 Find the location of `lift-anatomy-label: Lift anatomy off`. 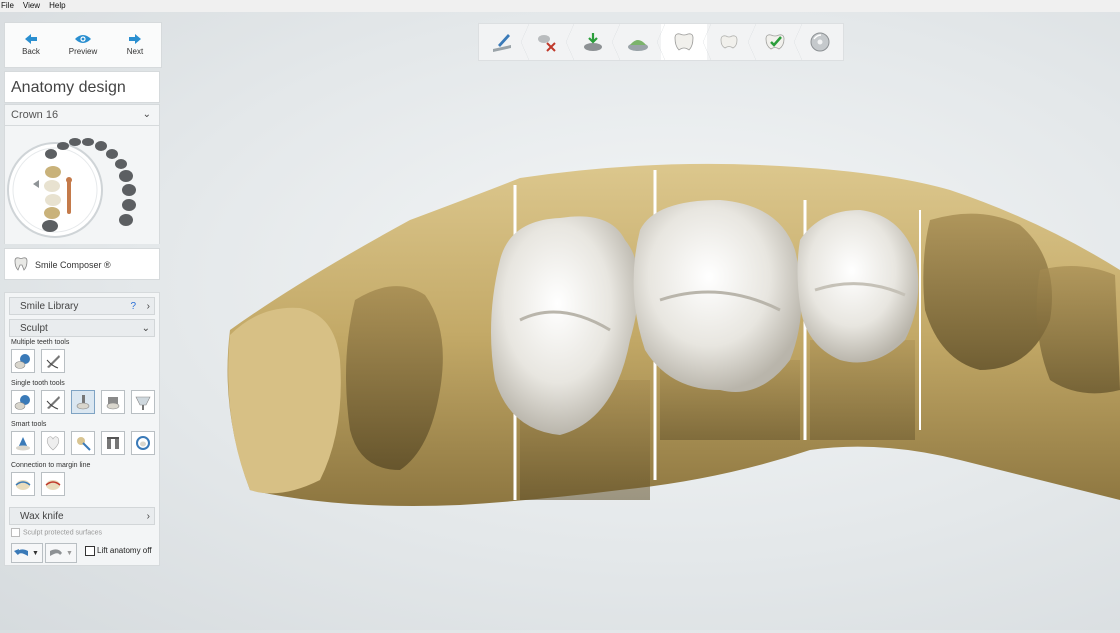

lift-anatomy-label: Lift anatomy off is located at coordinates (124, 551).